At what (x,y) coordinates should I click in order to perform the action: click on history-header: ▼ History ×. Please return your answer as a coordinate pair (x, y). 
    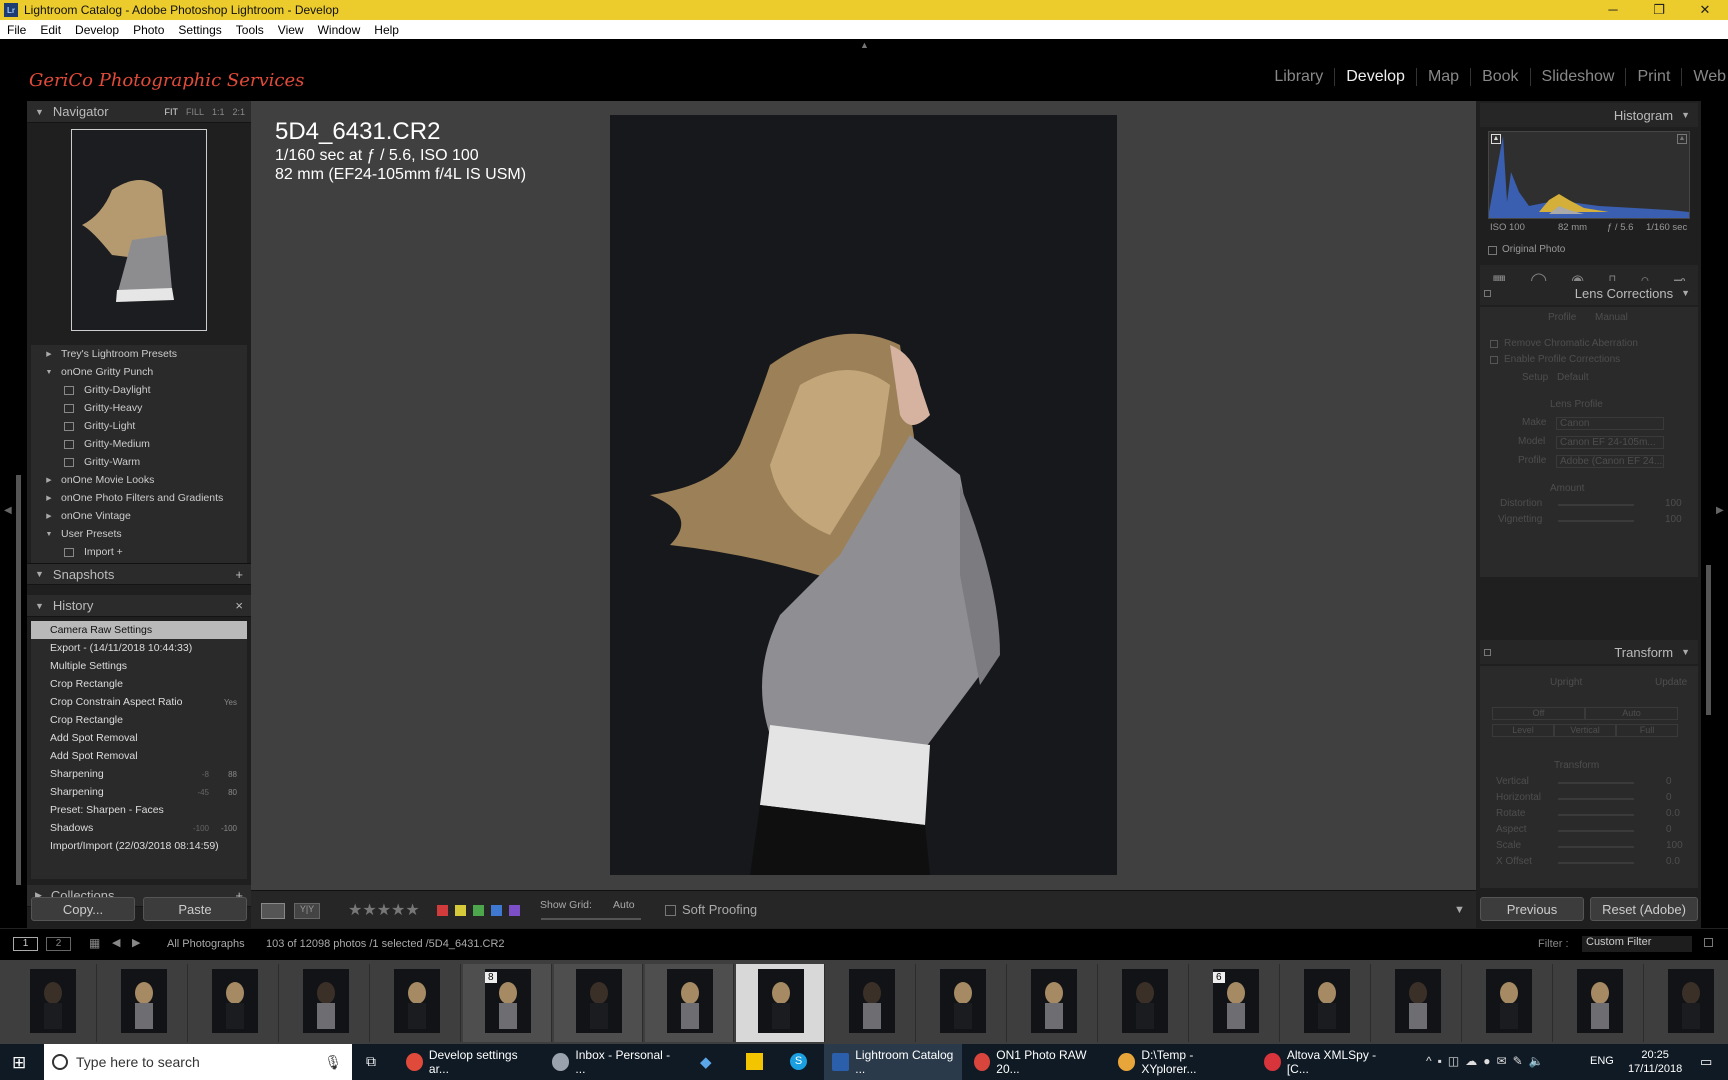
    Looking at the image, I should click on (139, 606).